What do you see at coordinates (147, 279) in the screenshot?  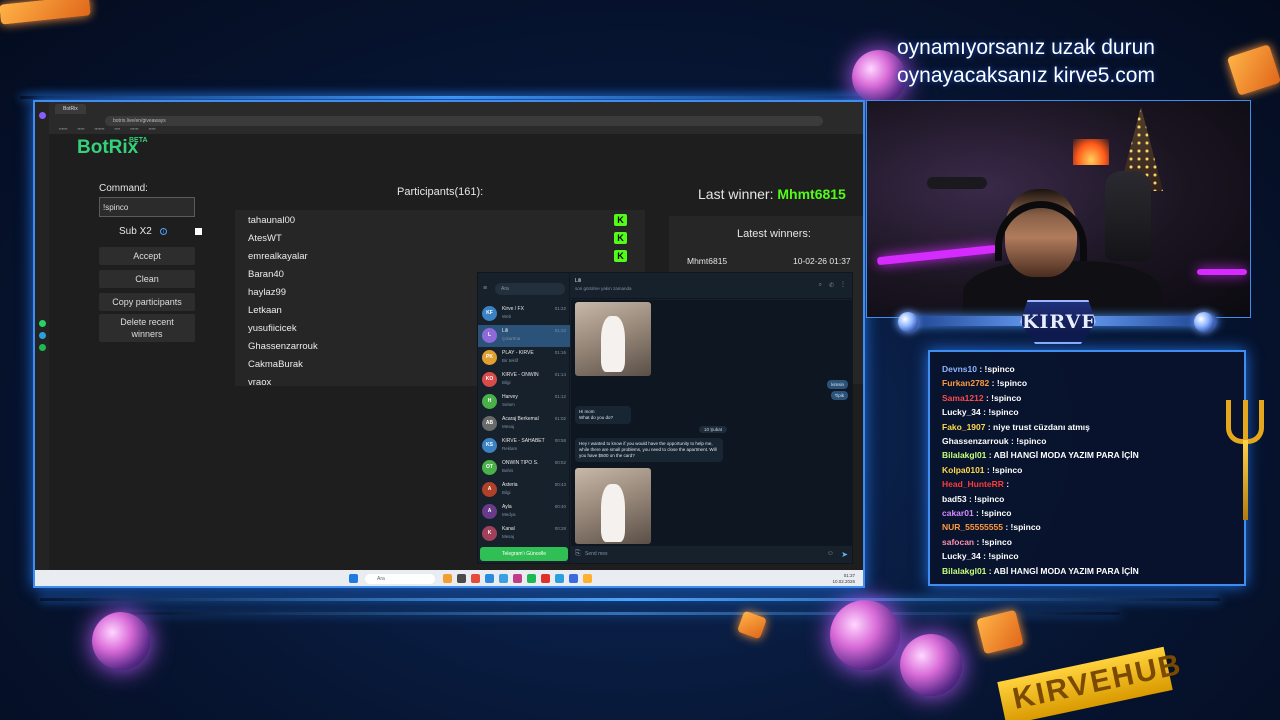 I see `clean-button: Clean` at bounding box center [147, 279].